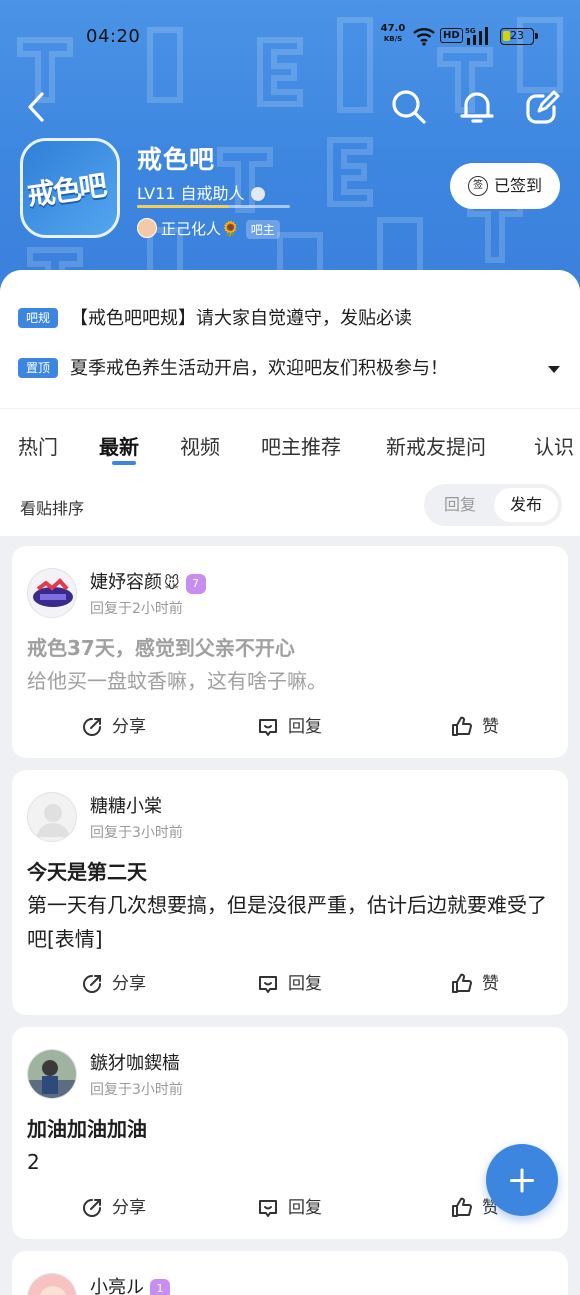 The width and height of the screenshot is (580, 1295). What do you see at coordinates (543, 107) in the screenshot?
I see `edit-icon` at bounding box center [543, 107].